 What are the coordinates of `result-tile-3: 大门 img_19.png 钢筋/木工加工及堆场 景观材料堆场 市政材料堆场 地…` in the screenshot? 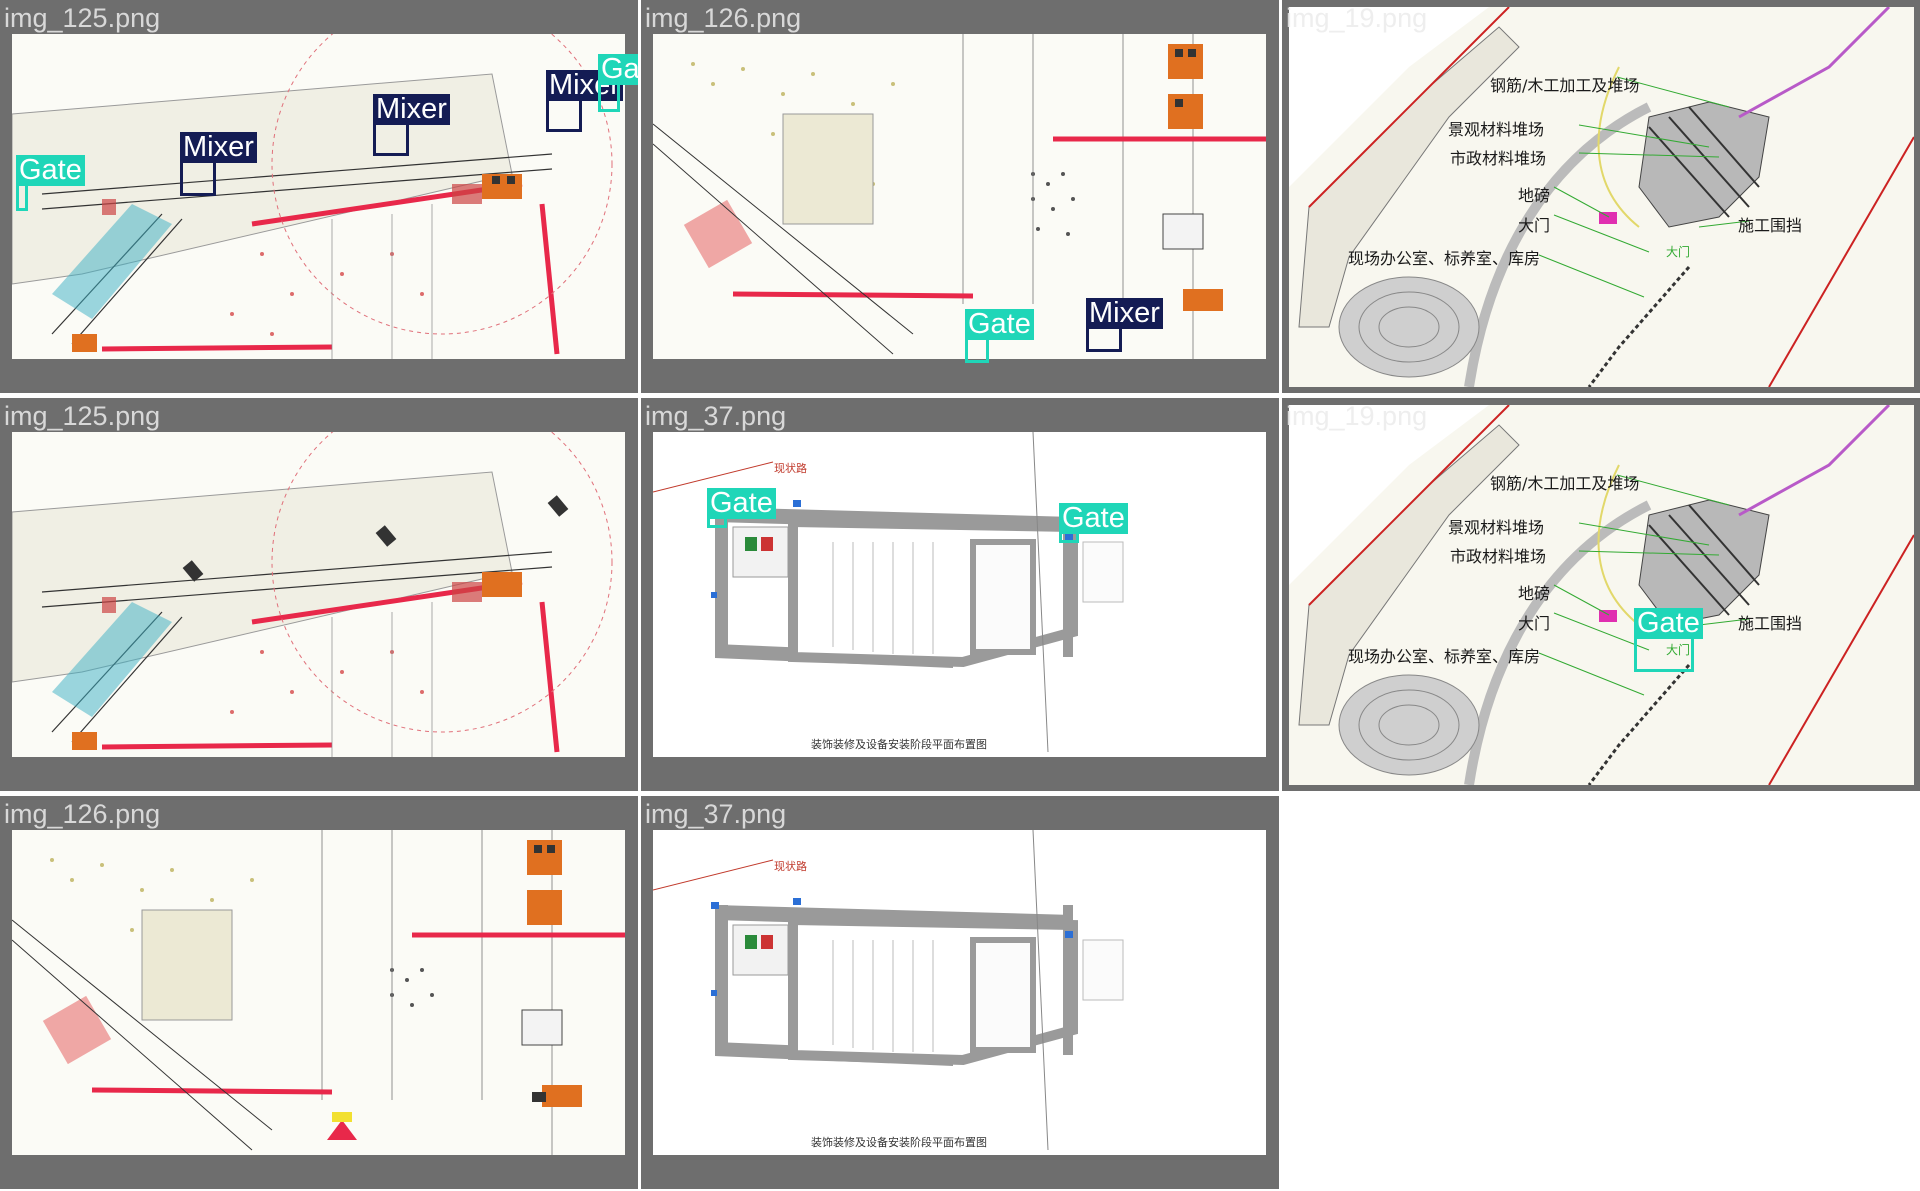 It's located at (1601, 196).